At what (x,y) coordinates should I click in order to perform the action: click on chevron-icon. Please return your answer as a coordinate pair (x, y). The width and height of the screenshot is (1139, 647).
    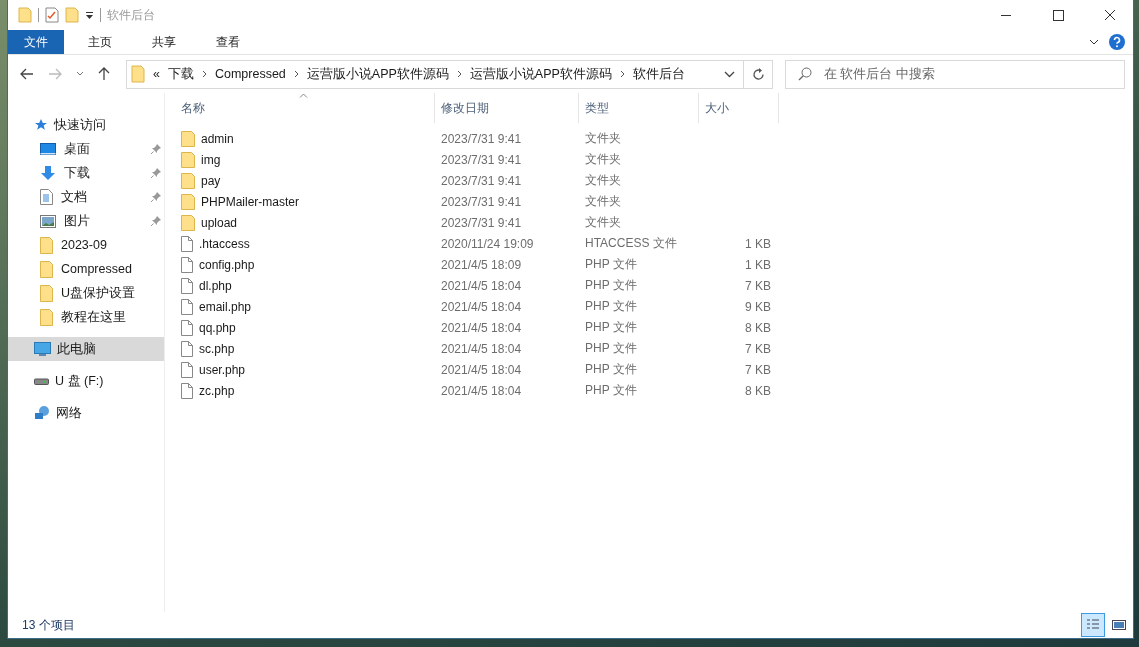
    Looking at the image, I should click on (1094, 42).